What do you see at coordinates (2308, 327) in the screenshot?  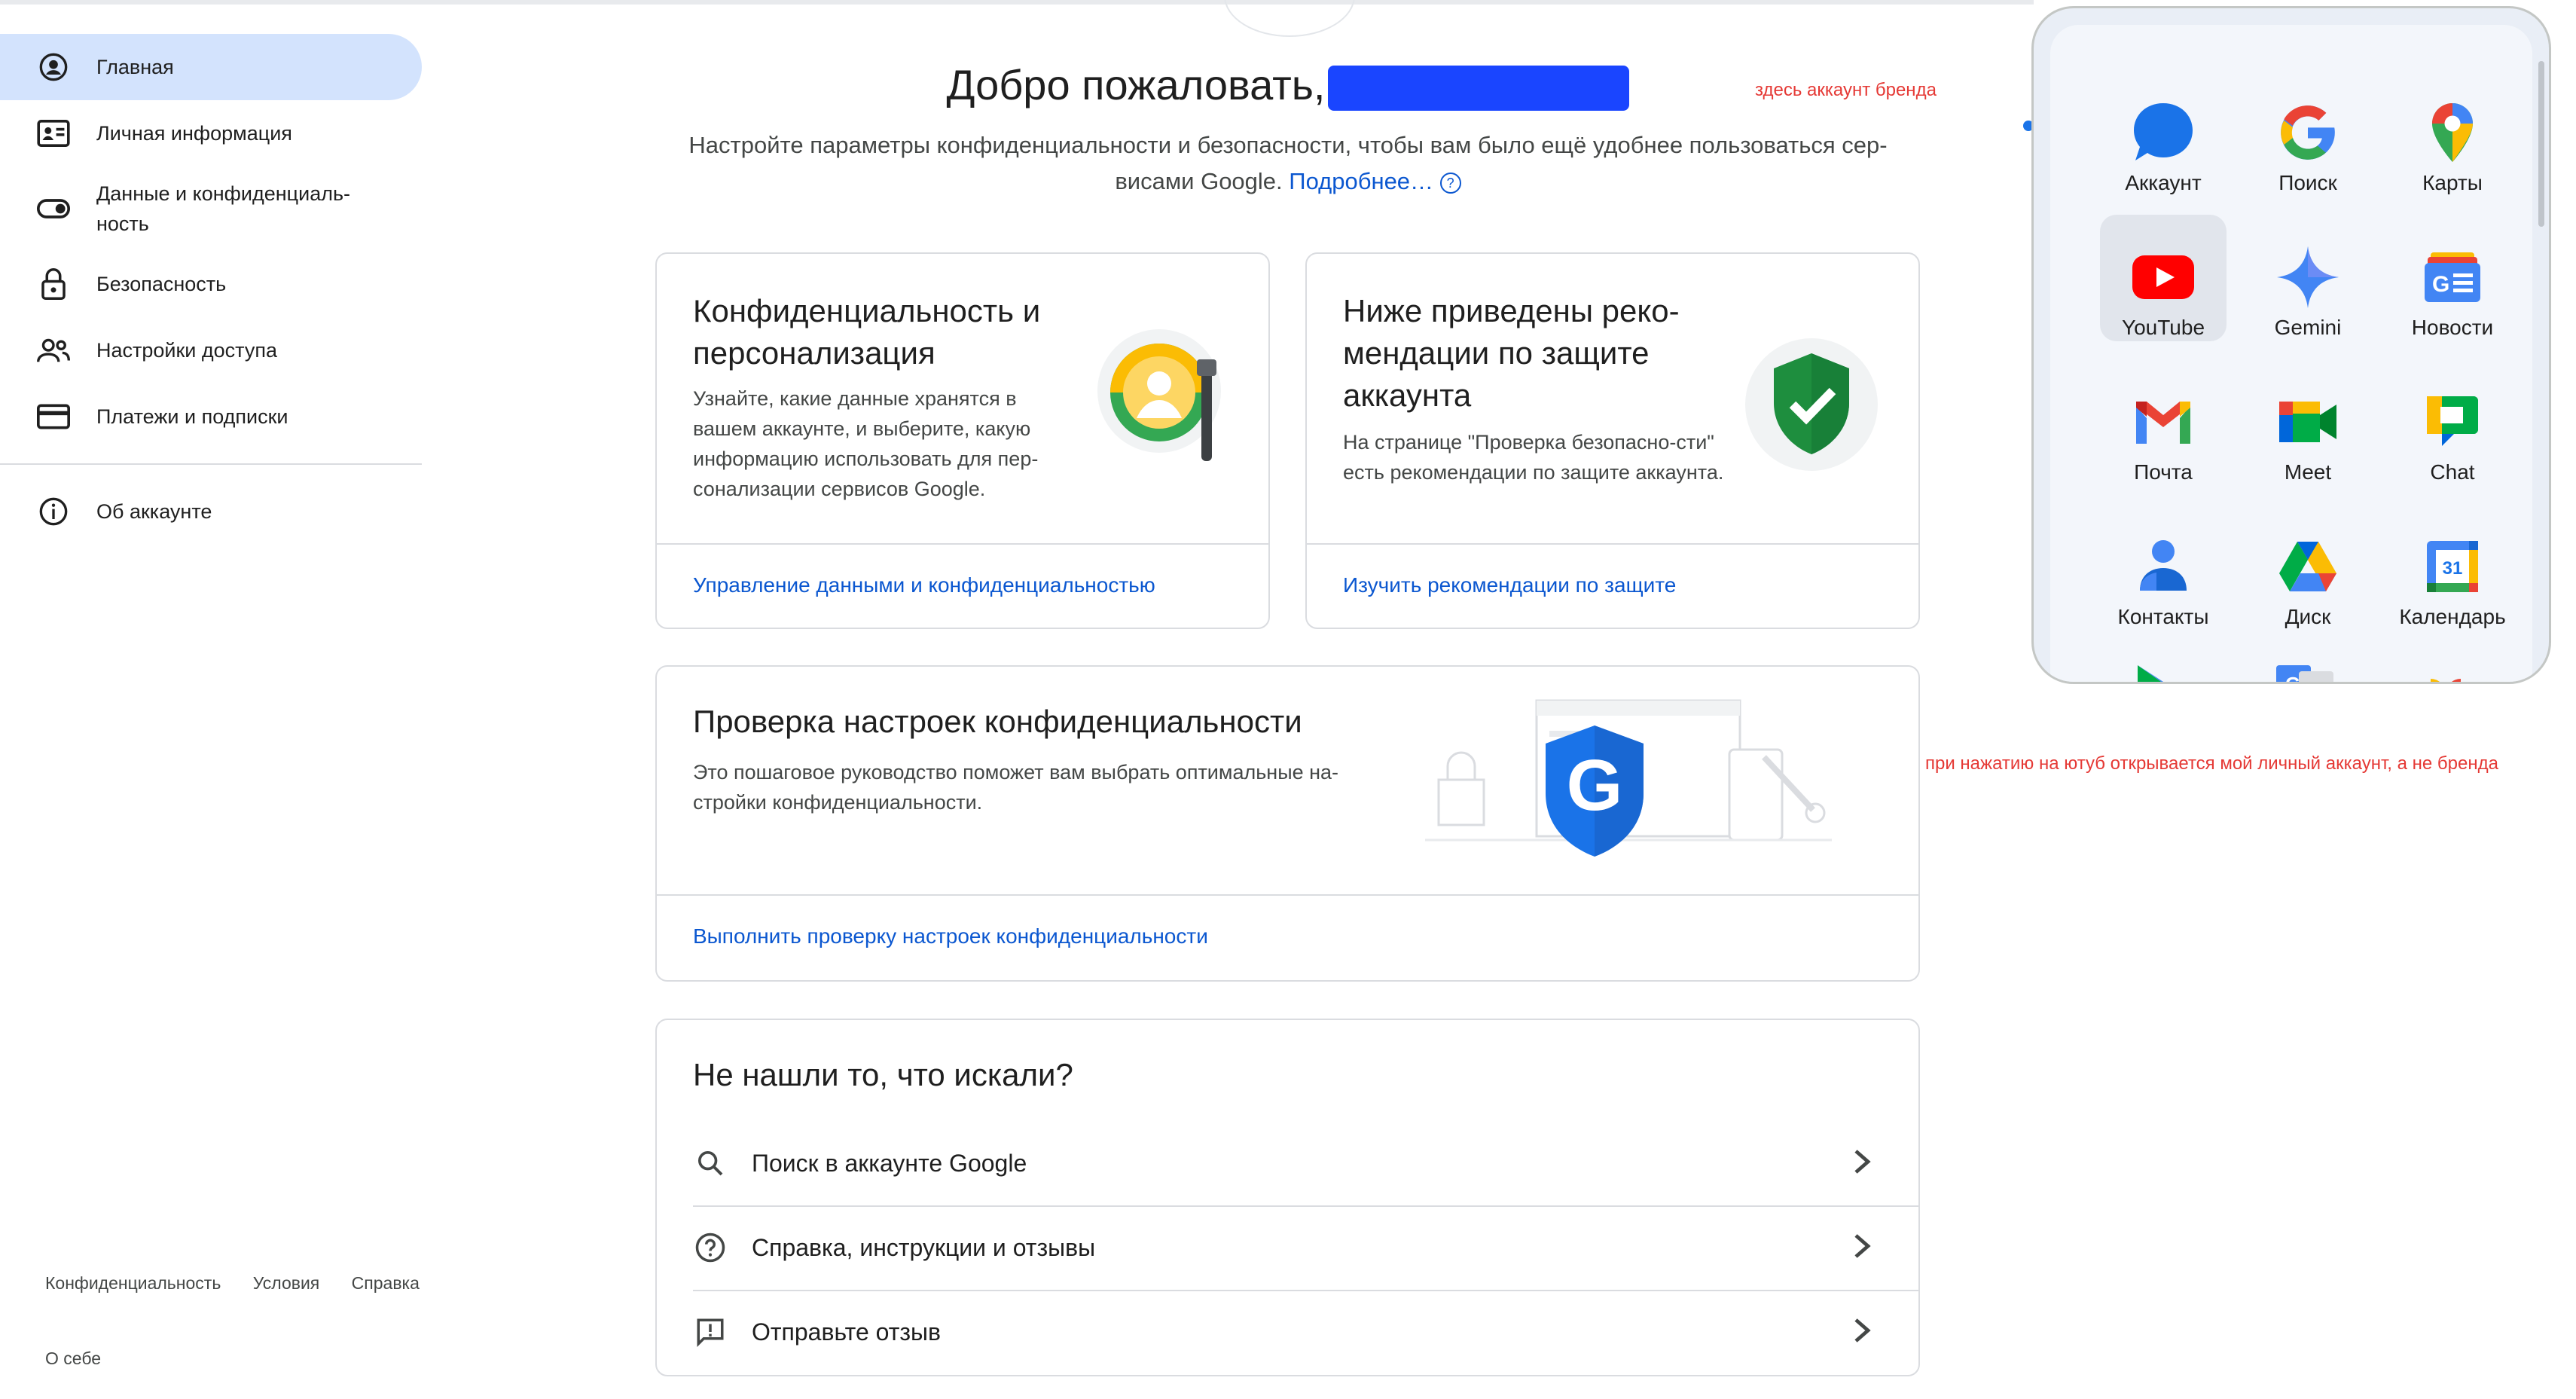 I see `app-label: Gemini` at bounding box center [2308, 327].